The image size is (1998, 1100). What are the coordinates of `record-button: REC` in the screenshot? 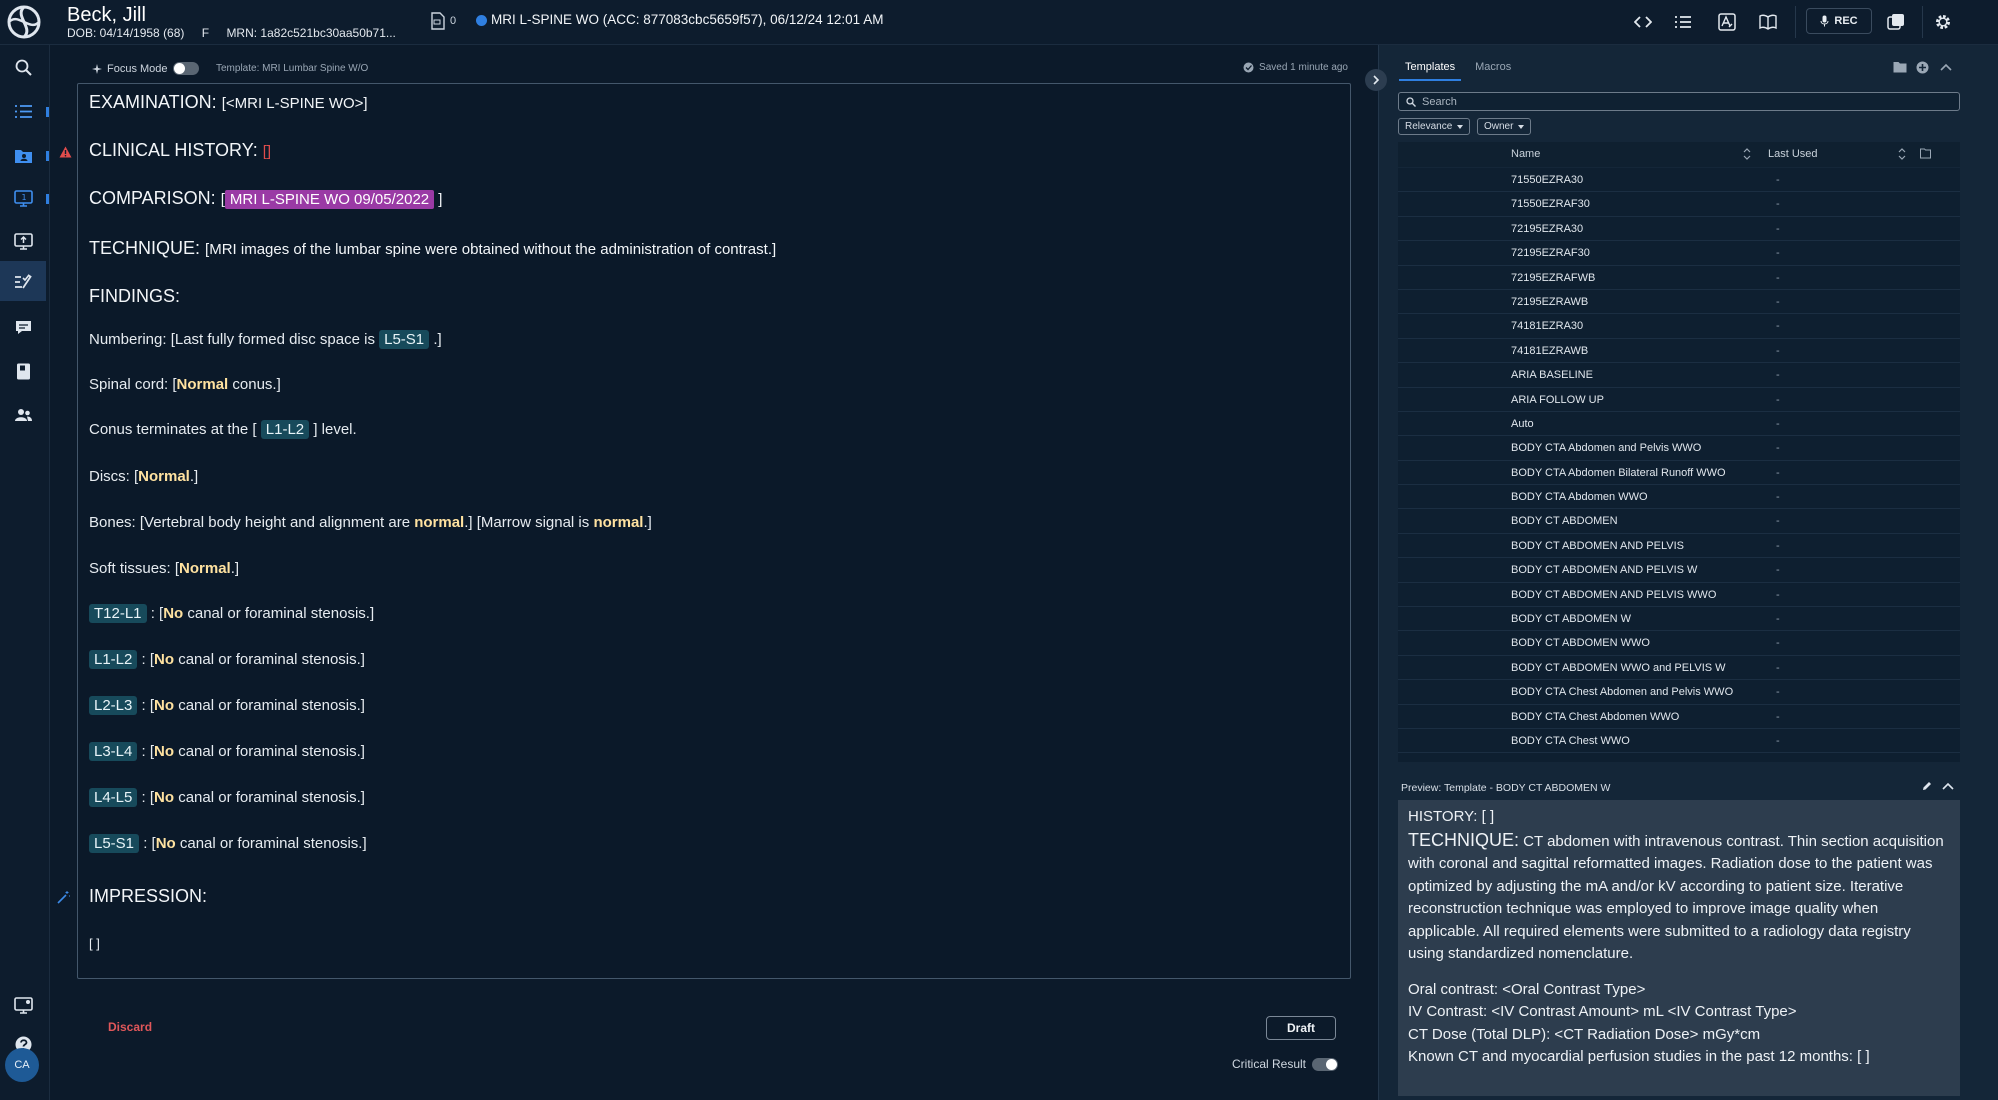 It's located at (1839, 21).